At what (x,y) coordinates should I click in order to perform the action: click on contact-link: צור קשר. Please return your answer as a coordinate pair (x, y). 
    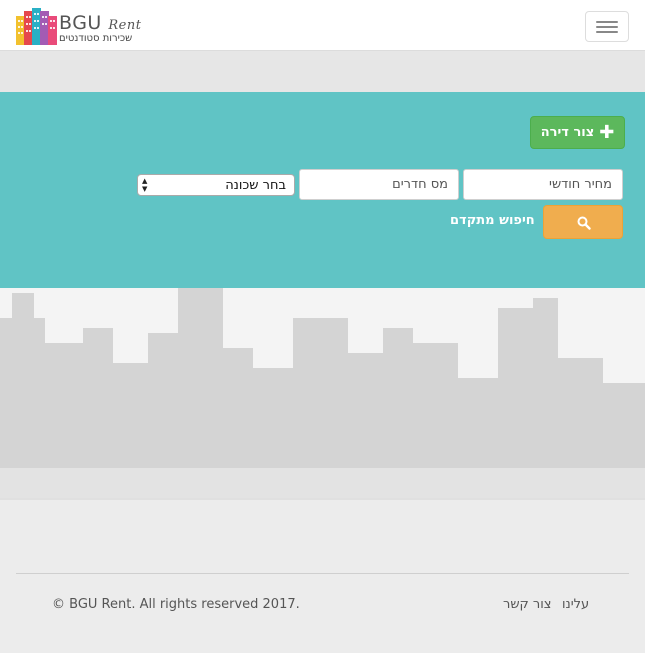
    Looking at the image, I should click on (527, 604).